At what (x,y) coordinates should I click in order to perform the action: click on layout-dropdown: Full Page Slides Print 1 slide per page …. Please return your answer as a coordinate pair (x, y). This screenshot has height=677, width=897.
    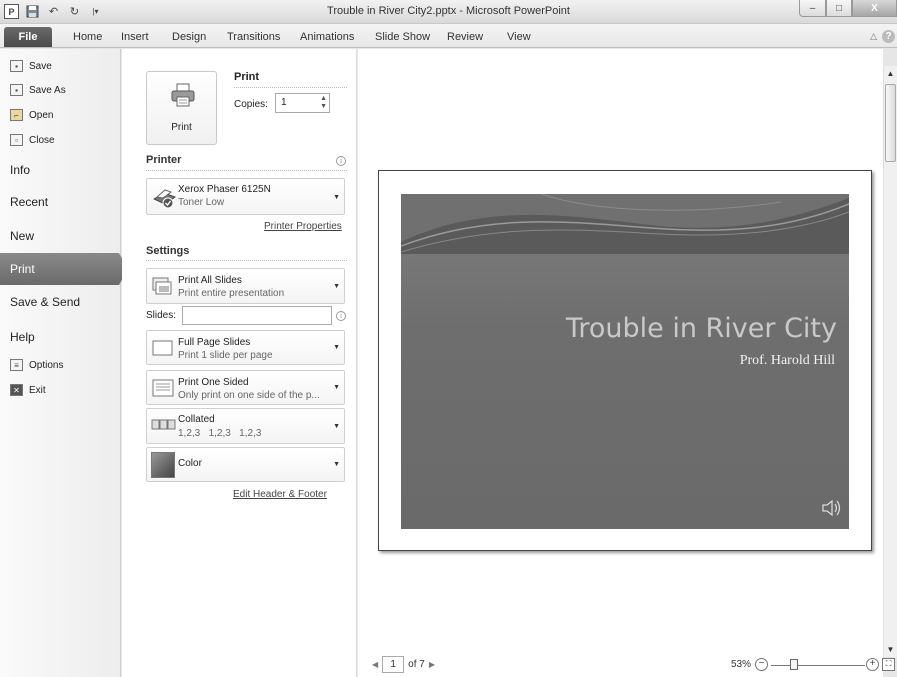
    Looking at the image, I should click on (245, 347).